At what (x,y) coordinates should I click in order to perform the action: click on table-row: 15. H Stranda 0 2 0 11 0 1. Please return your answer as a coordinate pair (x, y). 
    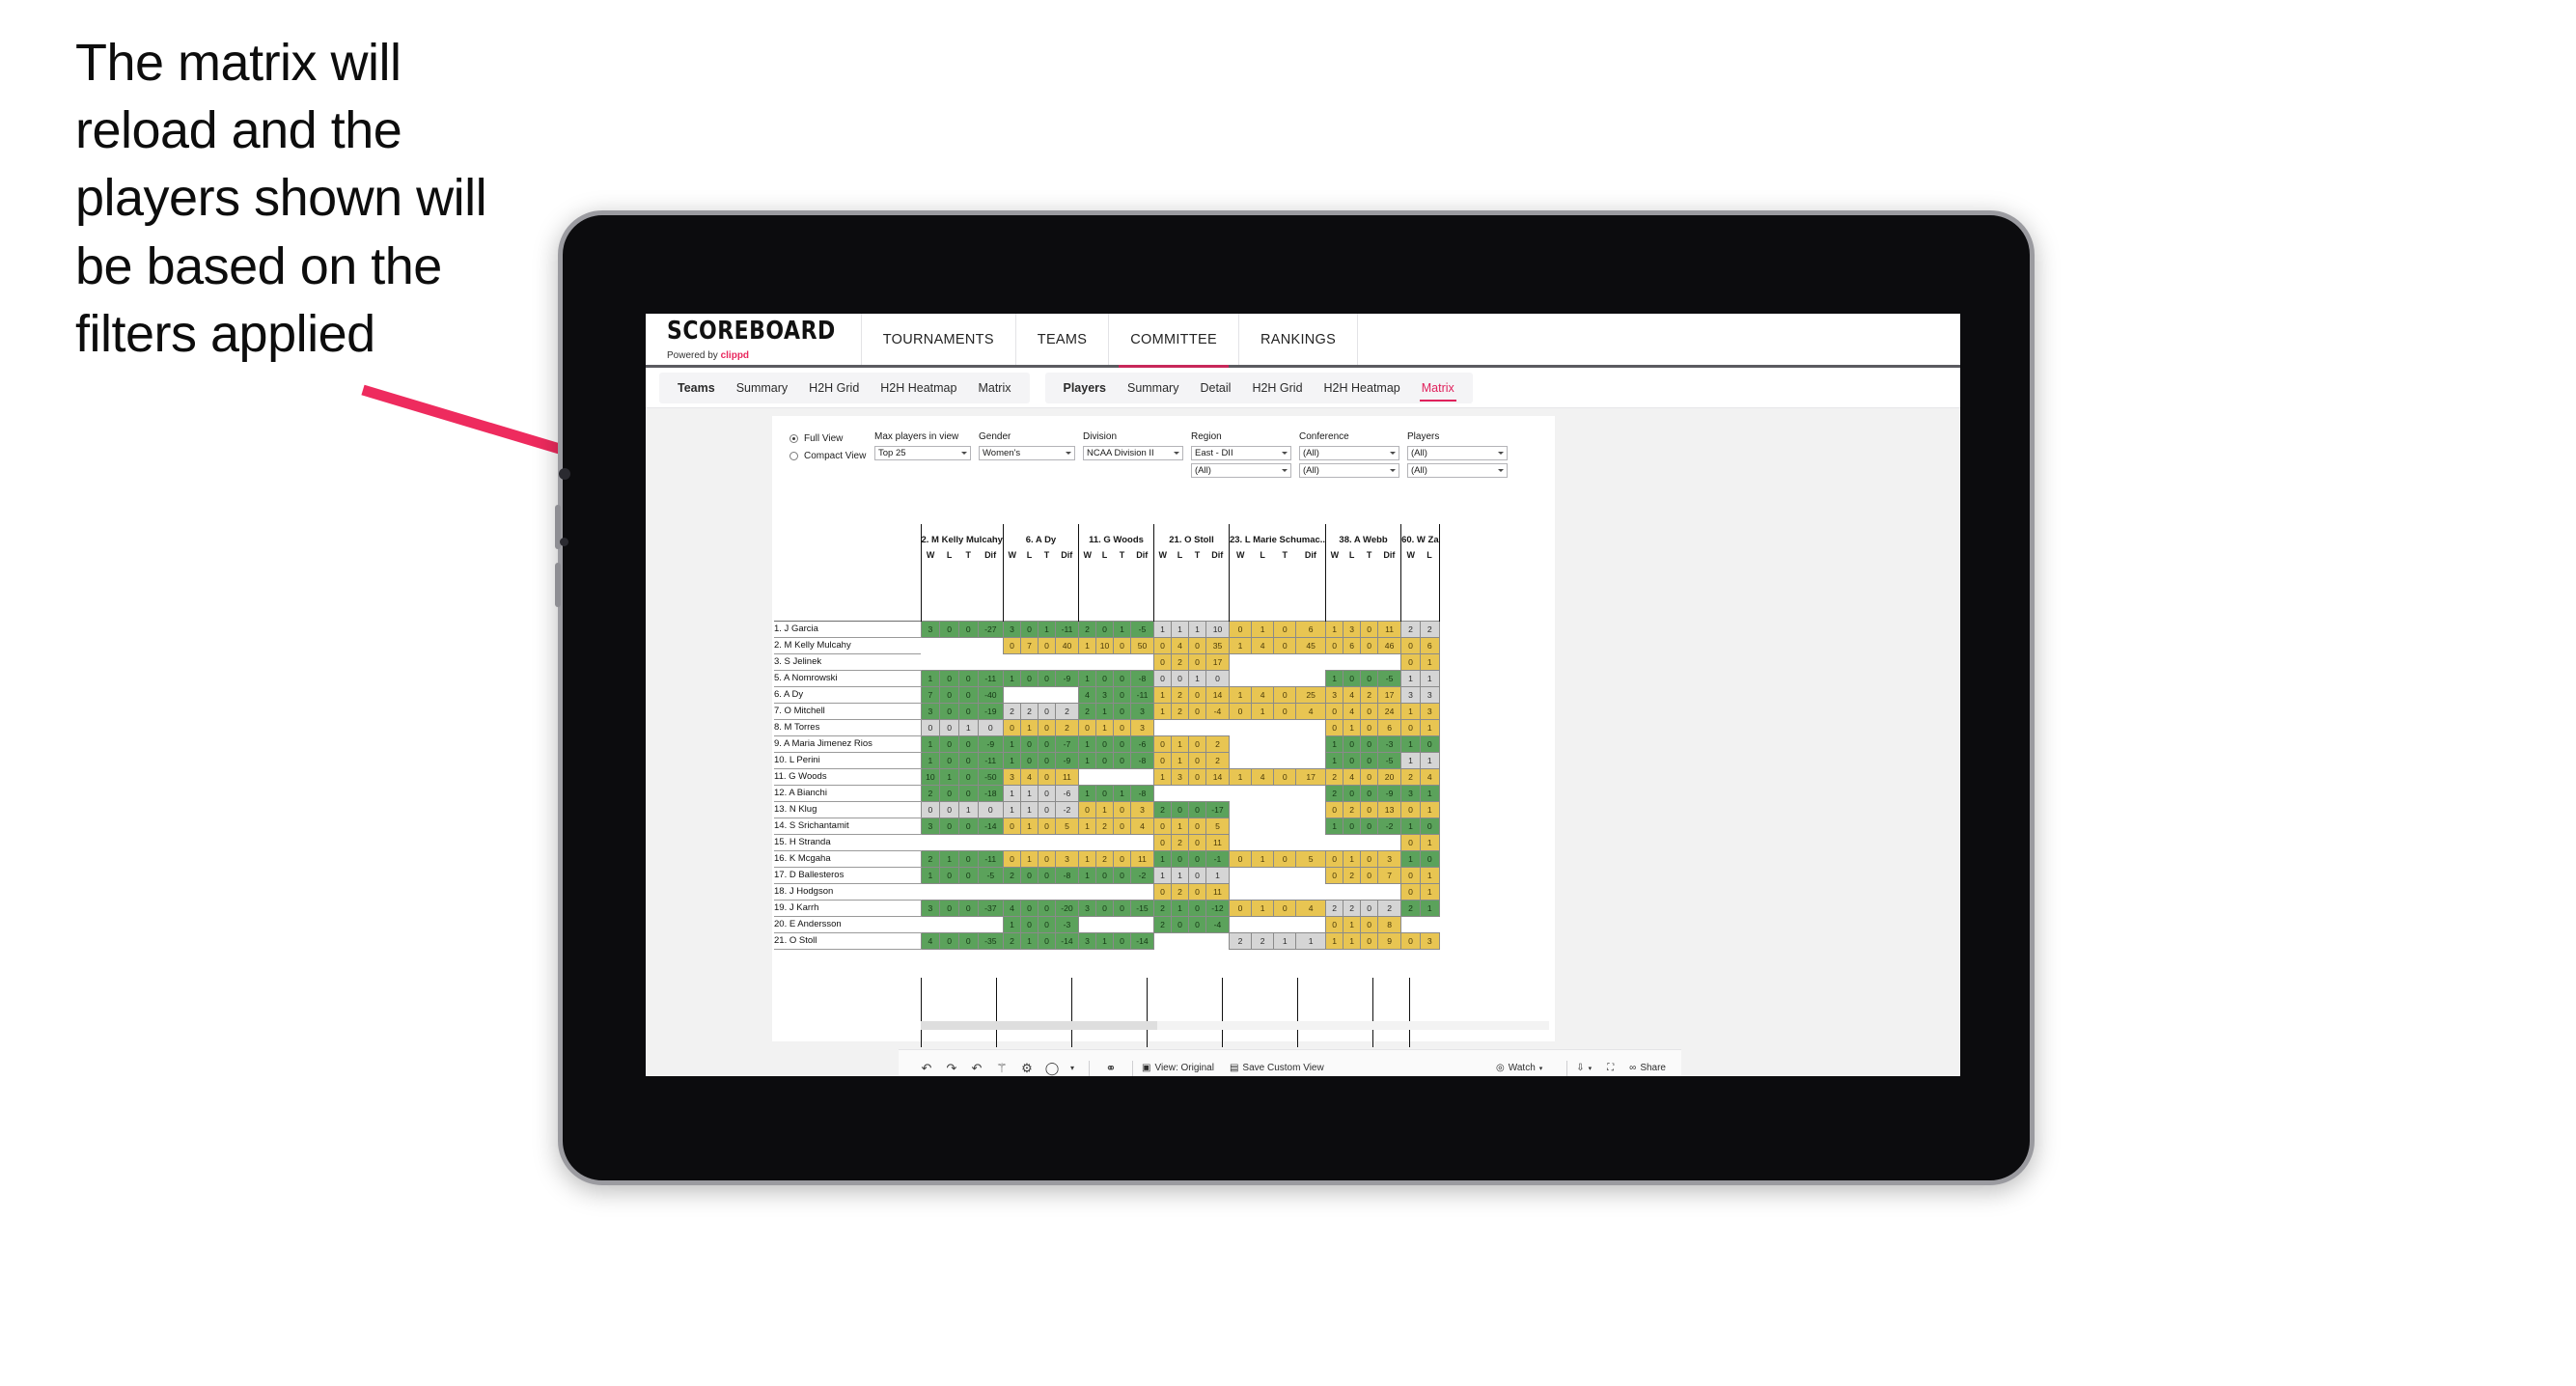
    Looking at the image, I should click on (1107, 842).